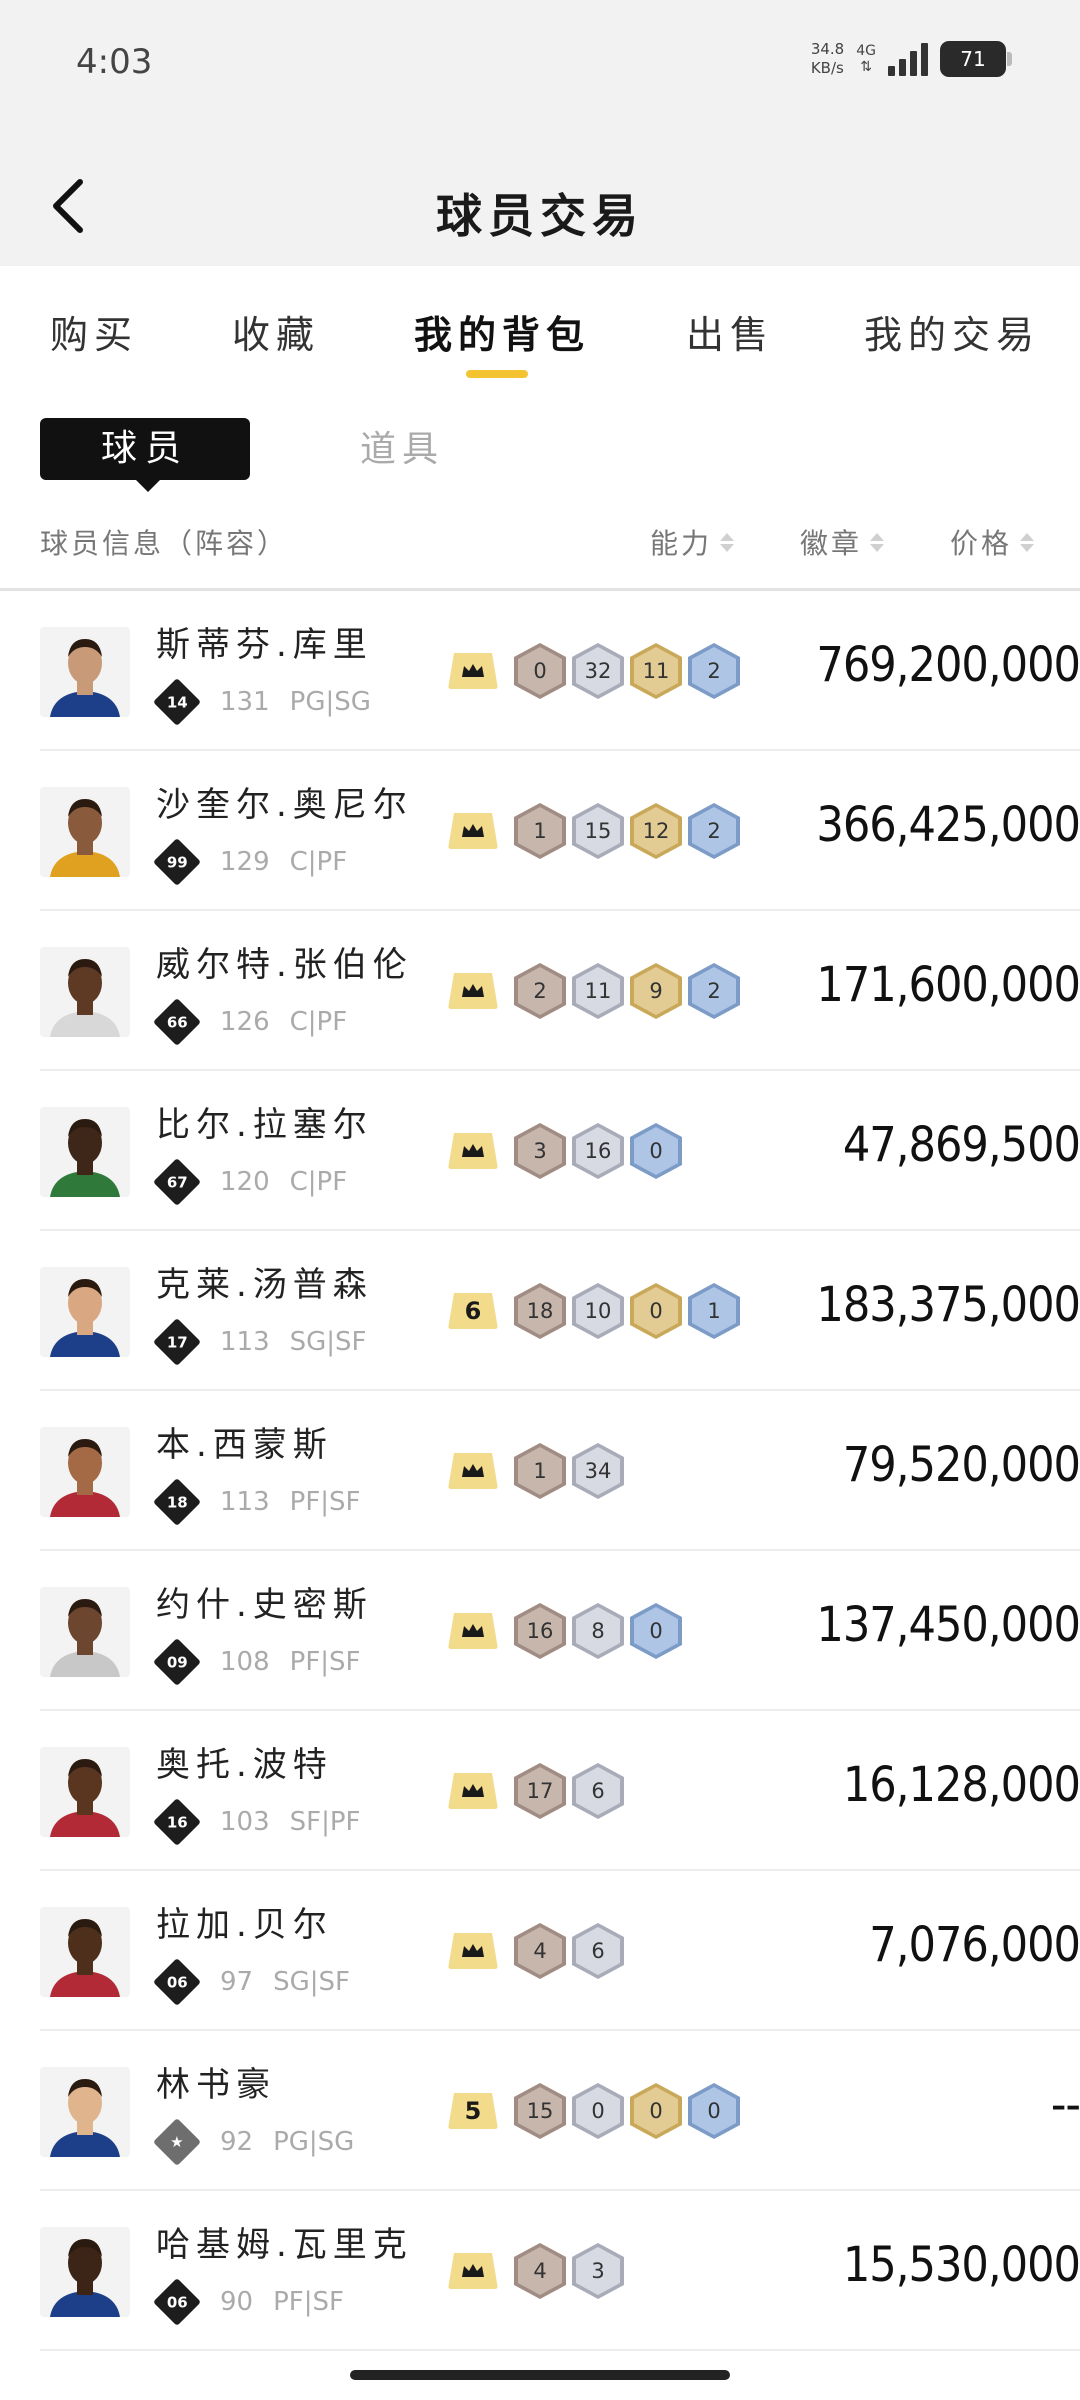 Image resolution: width=1080 pixels, height=2400 pixels. What do you see at coordinates (1065, 2105) in the screenshot?
I see `player-price: --` at bounding box center [1065, 2105].